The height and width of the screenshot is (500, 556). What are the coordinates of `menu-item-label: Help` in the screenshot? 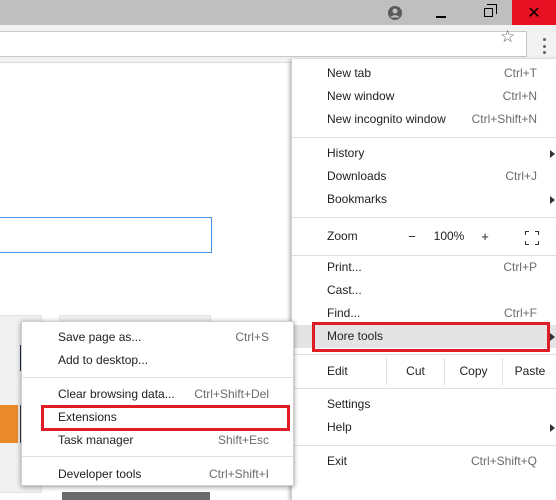 It's located at (339, 427).